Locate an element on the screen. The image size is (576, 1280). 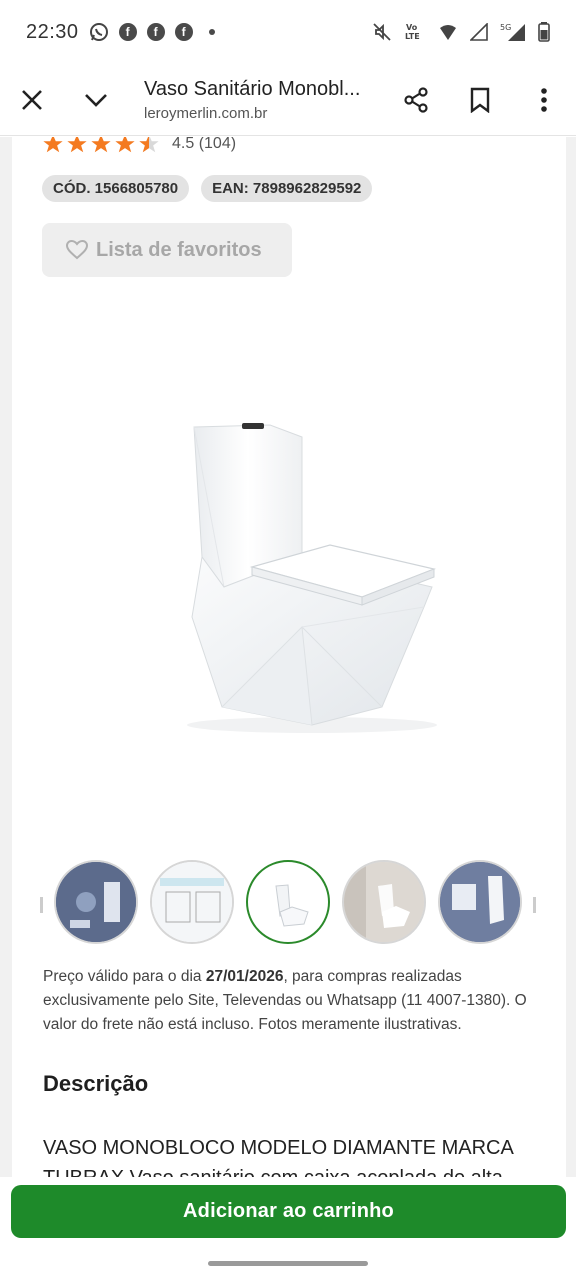
dimensions-thumbnail-image is located at coordinates (192, 902).